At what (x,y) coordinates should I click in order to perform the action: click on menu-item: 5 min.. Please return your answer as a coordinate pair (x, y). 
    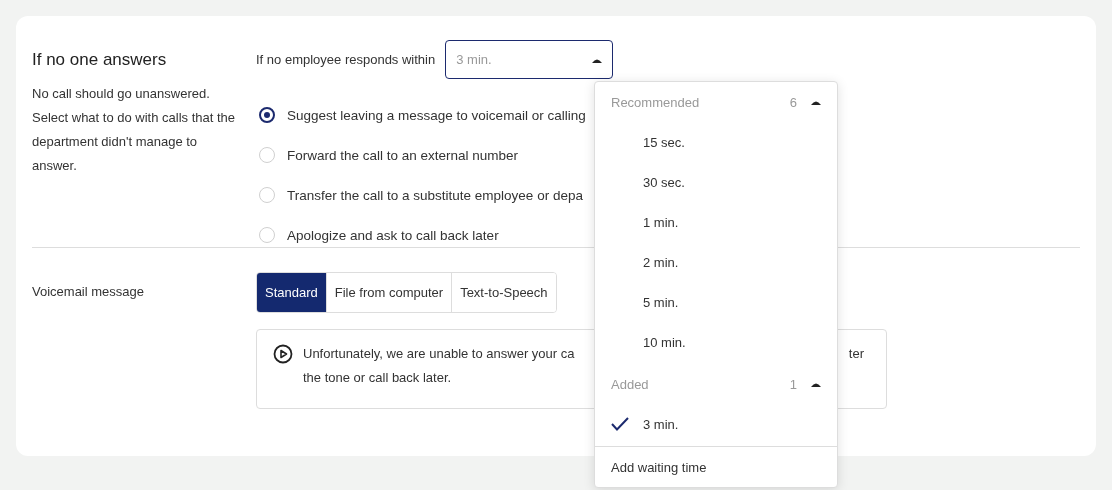
    Looking at the image, I should click on (716, 302).